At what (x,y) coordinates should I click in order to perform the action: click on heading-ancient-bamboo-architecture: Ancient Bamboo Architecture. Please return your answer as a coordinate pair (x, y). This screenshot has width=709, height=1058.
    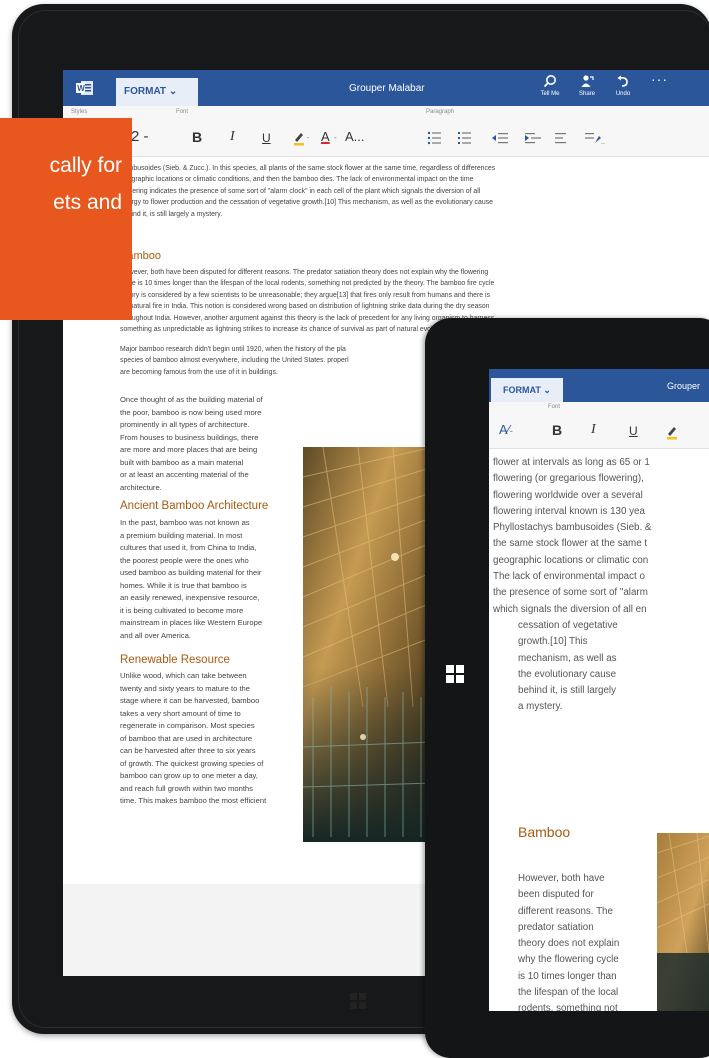
    Looking at the image, I should click on (194, 506).